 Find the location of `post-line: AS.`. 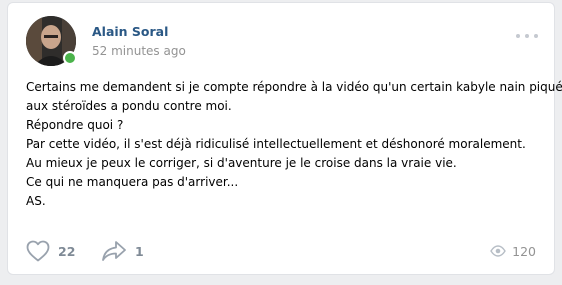

post-line: AS. is located at coordinates (36, 201).